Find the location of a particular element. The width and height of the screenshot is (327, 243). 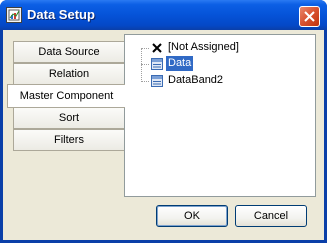

data-setup-icon is located at coordinates (14, 15).